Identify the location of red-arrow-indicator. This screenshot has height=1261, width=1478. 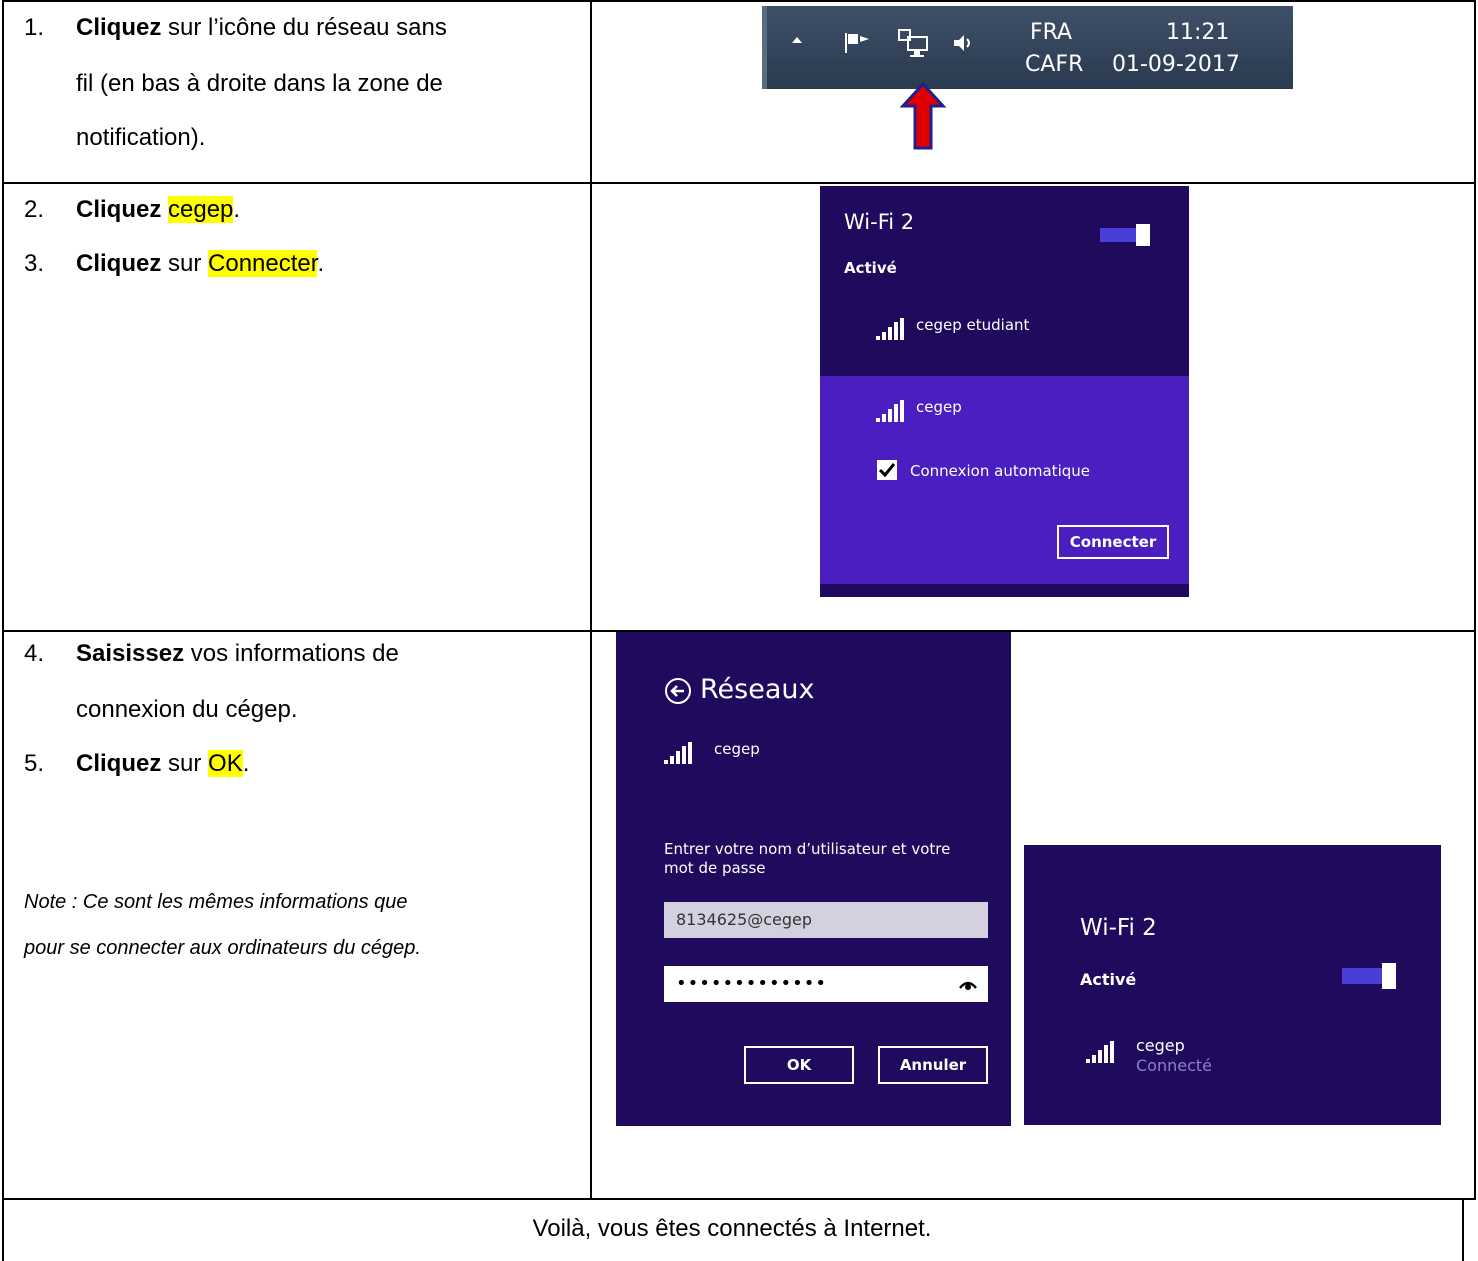
(923, 116).